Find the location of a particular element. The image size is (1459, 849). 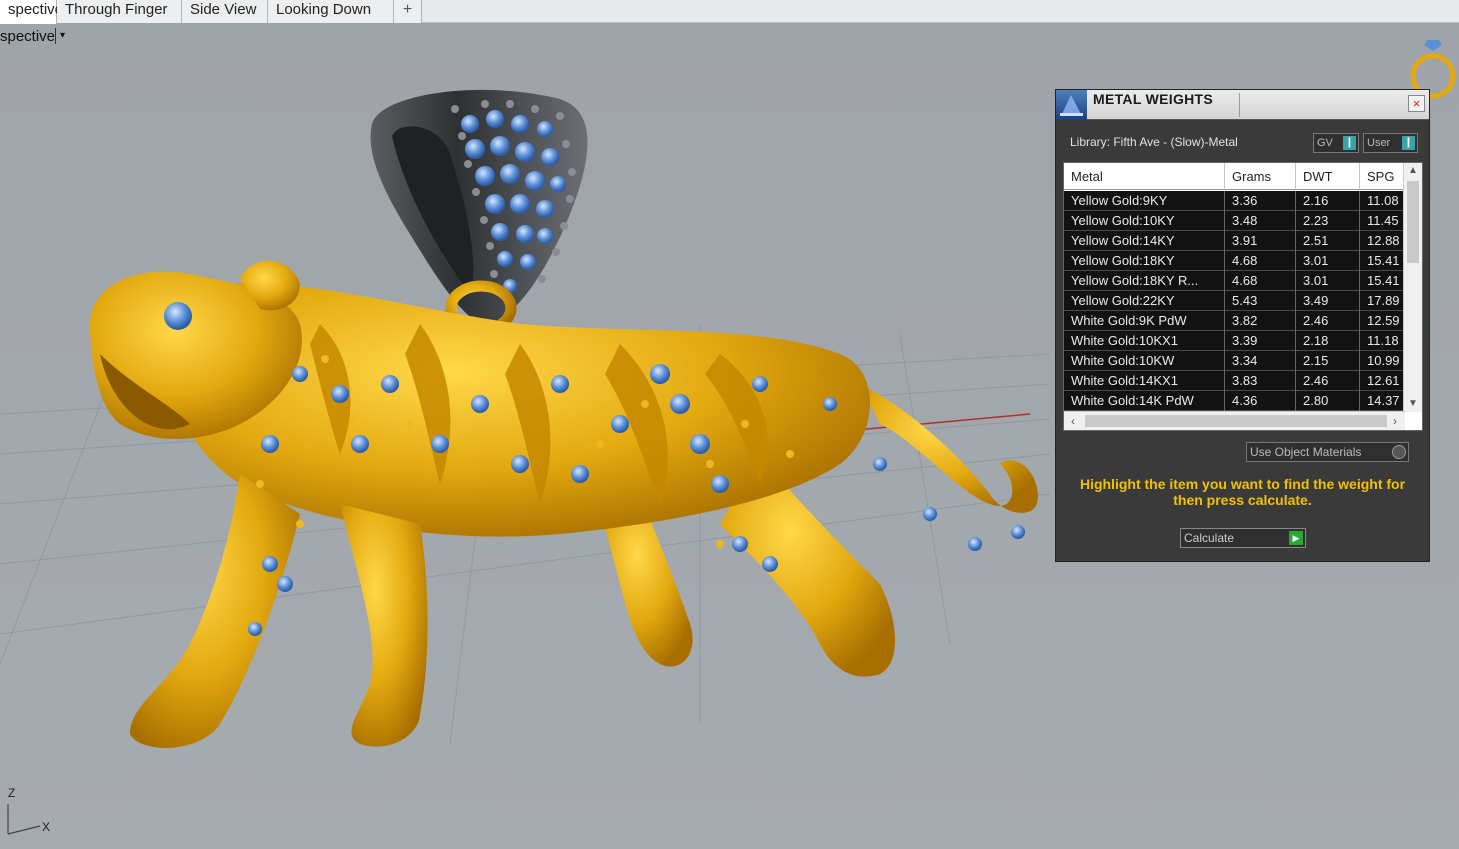

table-row: Yellow Gold:14KY 3.91 2.51 12.88 is located at coordinates (1234, 241).